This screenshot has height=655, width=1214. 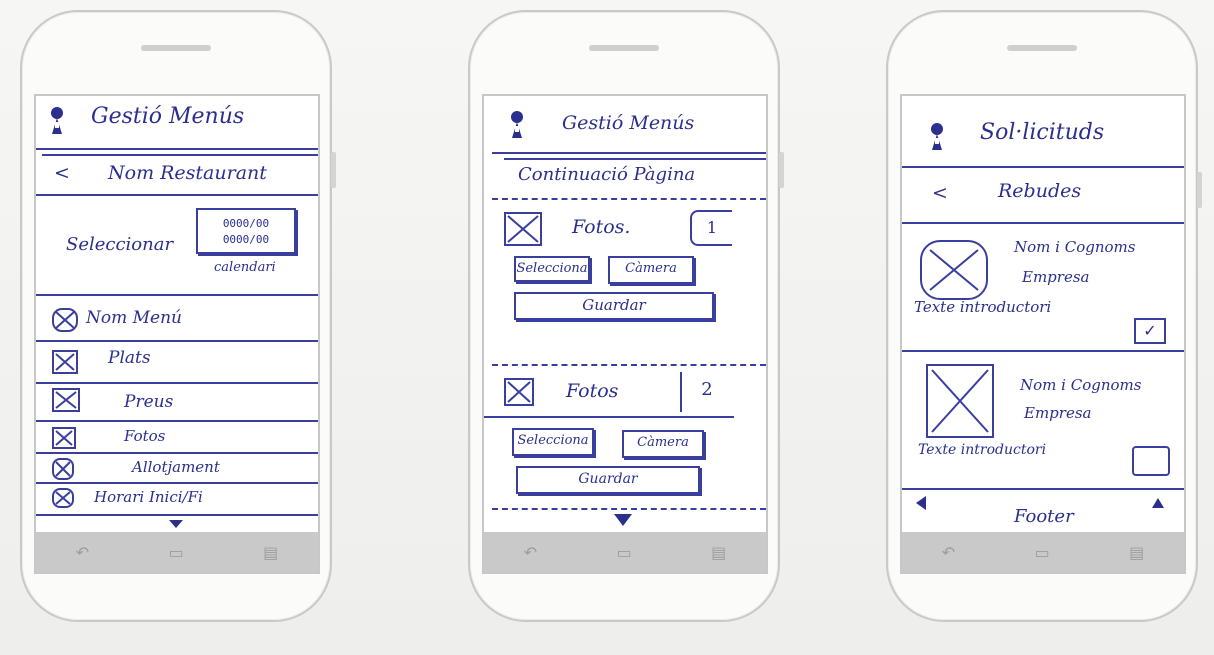 What do you see at coordinates (921, 503) in the screenshot?
I see `prev-page-icon` at bounding box center [921, 503].